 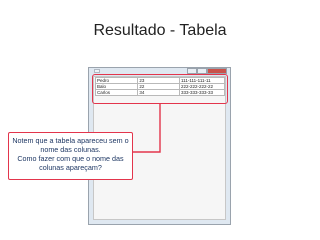 I want to click on callout-line: nome das colunas., so click(x=70, y=149).